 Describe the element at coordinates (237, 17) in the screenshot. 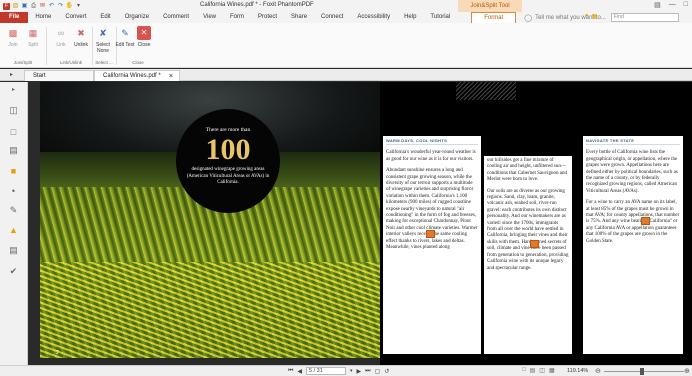

I see `tab-form: Form` at that location.